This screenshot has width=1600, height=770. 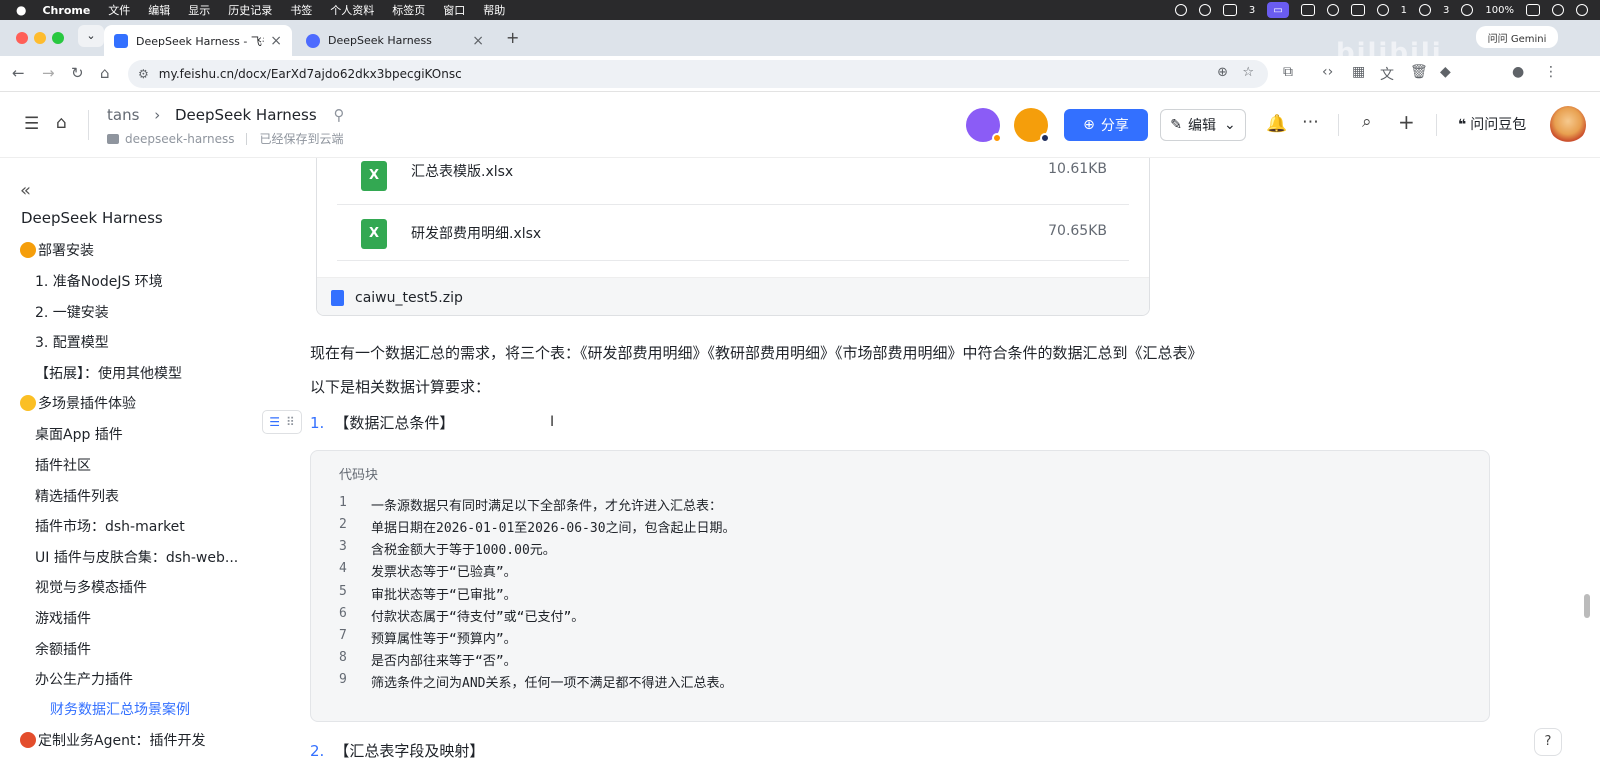 I want to click on bell-icon: 🔔, so click(x=1276, y=124).